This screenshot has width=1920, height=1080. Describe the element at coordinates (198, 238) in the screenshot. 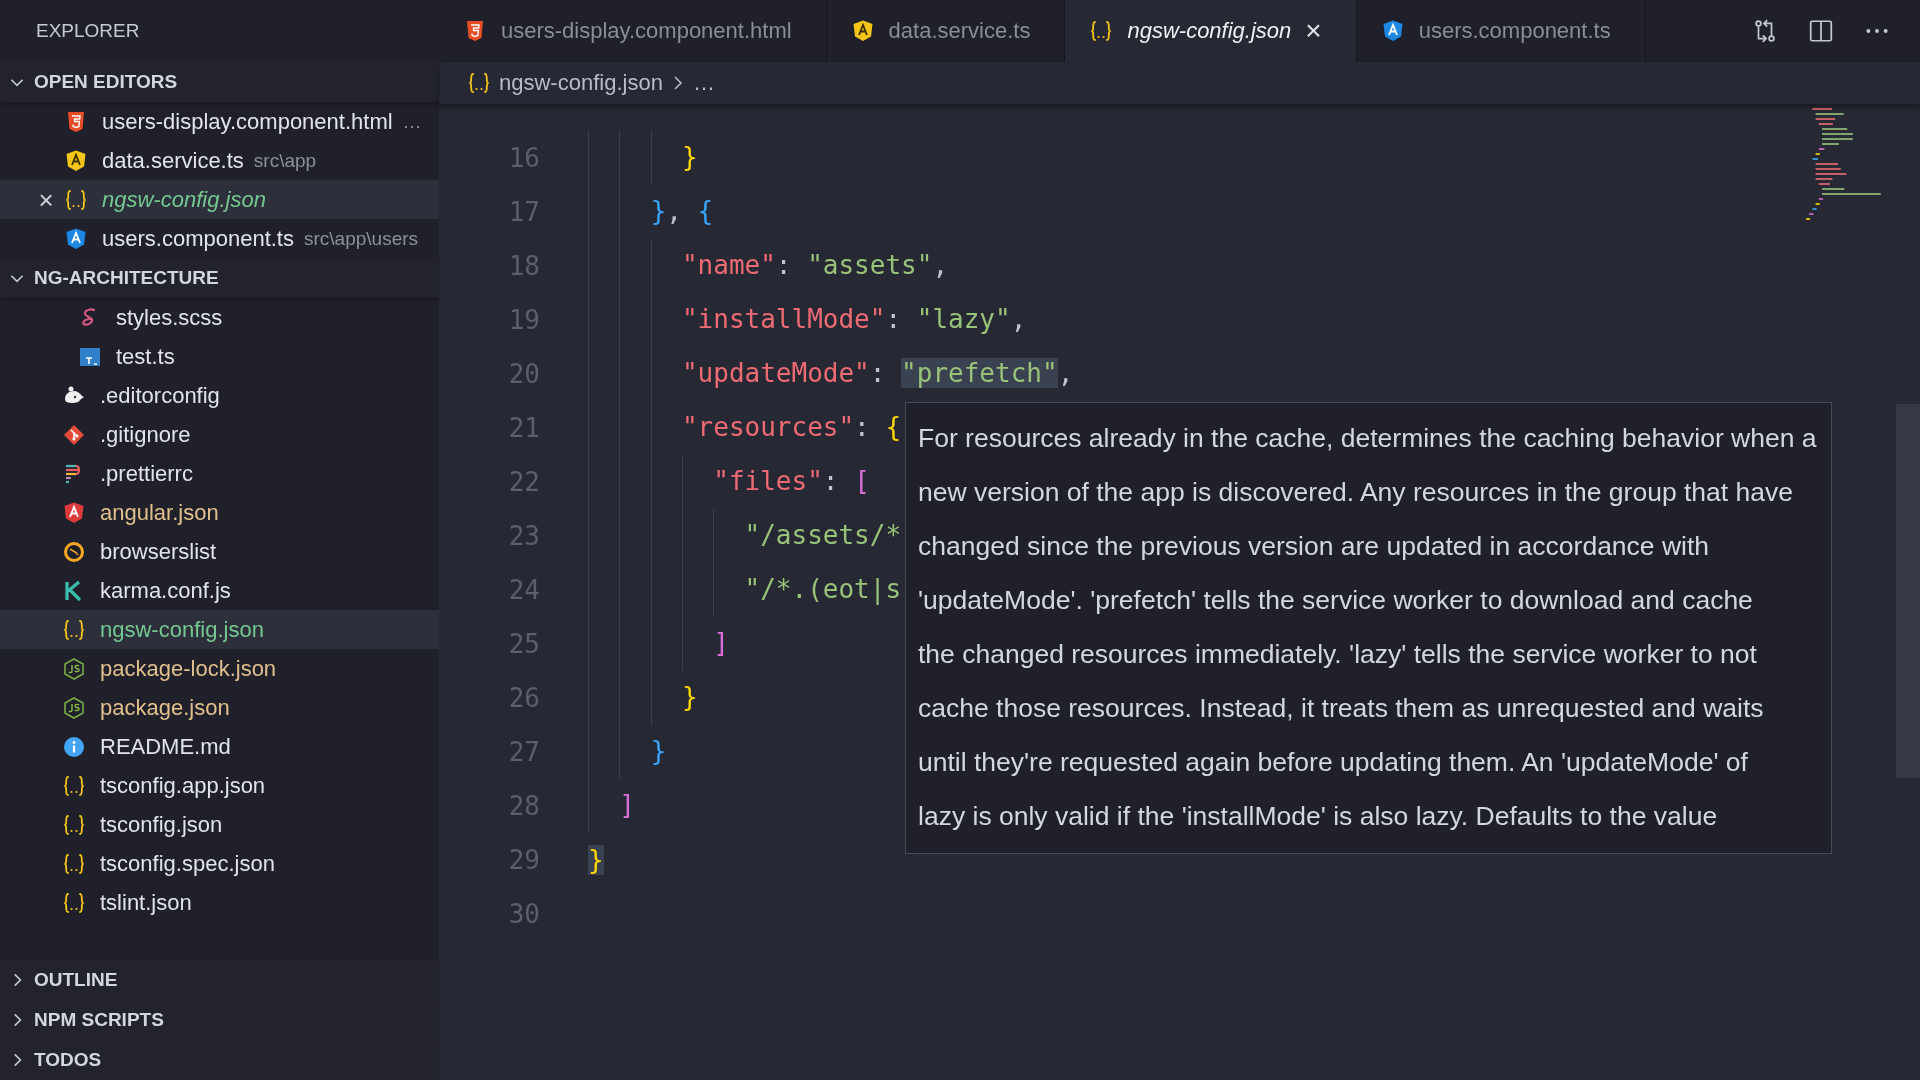

I see `file-name: users.component.ts` at that location.